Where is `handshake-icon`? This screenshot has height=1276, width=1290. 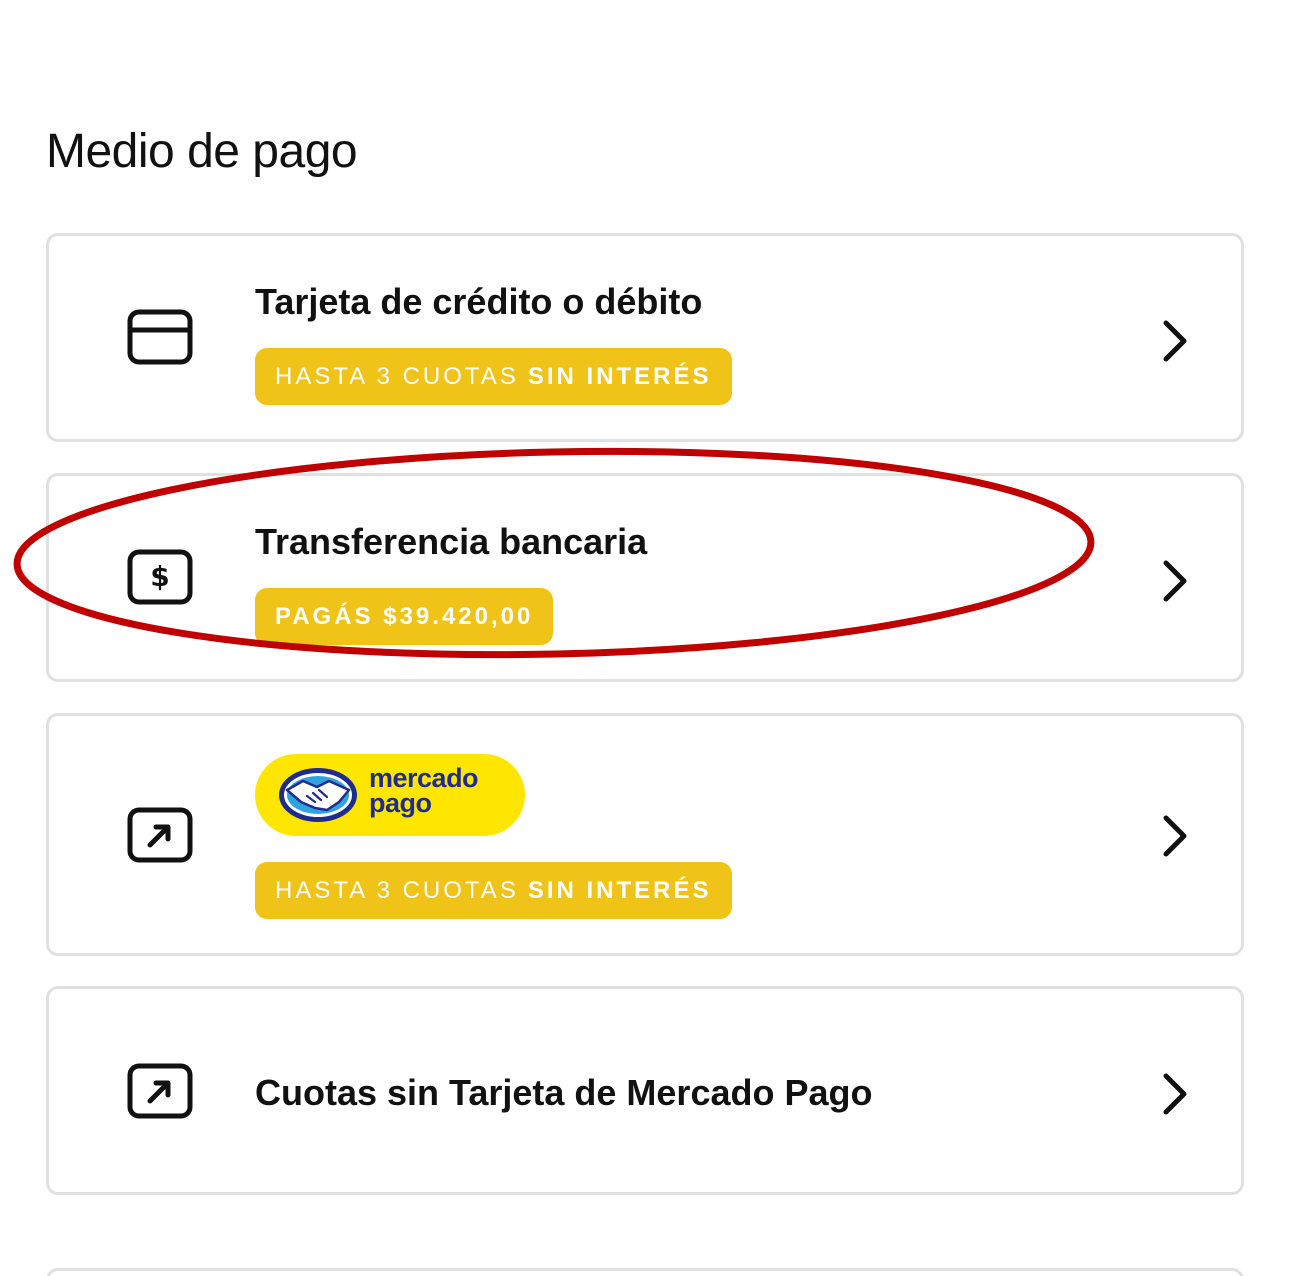
handshake-icon is located at coordinates (318, 795).